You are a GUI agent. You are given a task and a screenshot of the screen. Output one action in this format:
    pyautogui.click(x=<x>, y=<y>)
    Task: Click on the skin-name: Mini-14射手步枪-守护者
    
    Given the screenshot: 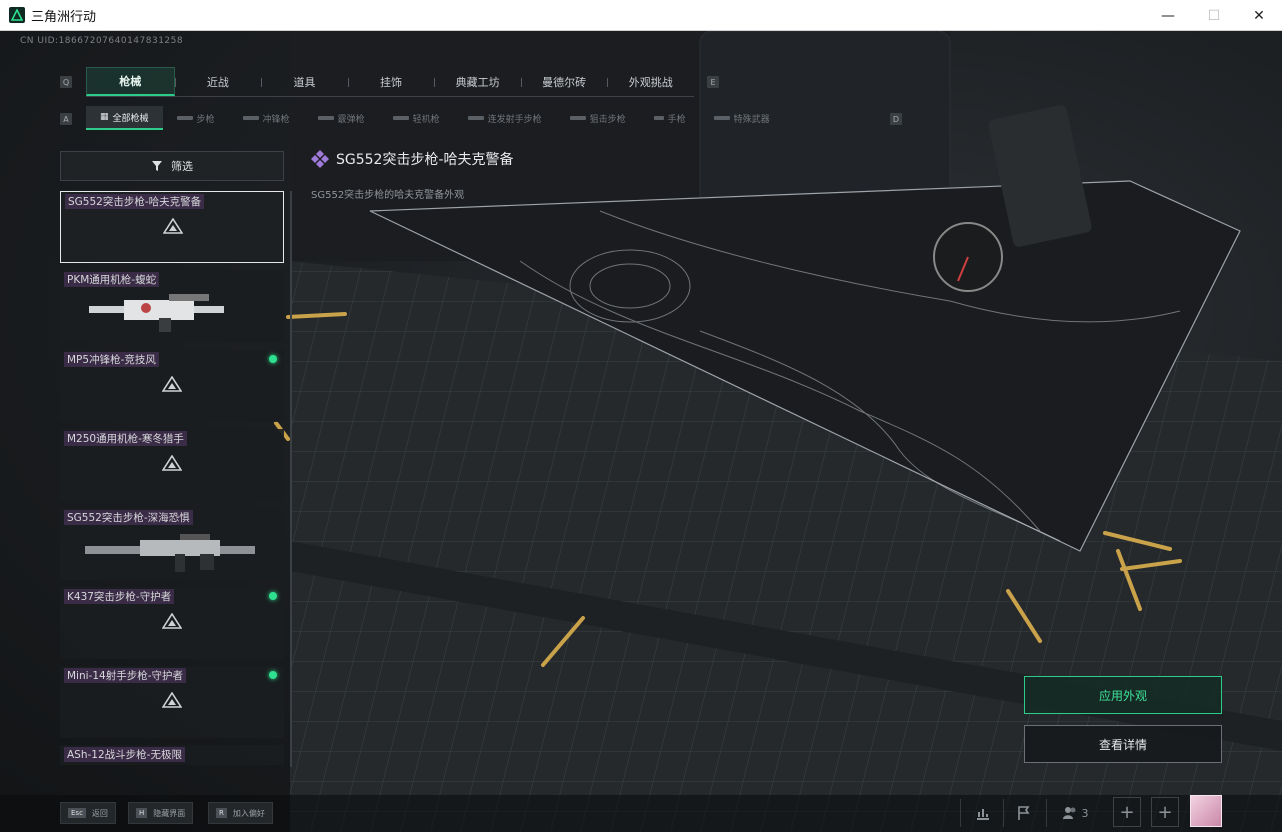 What is the action you would take?
    pyautogui.click(x=125, y=675)
    